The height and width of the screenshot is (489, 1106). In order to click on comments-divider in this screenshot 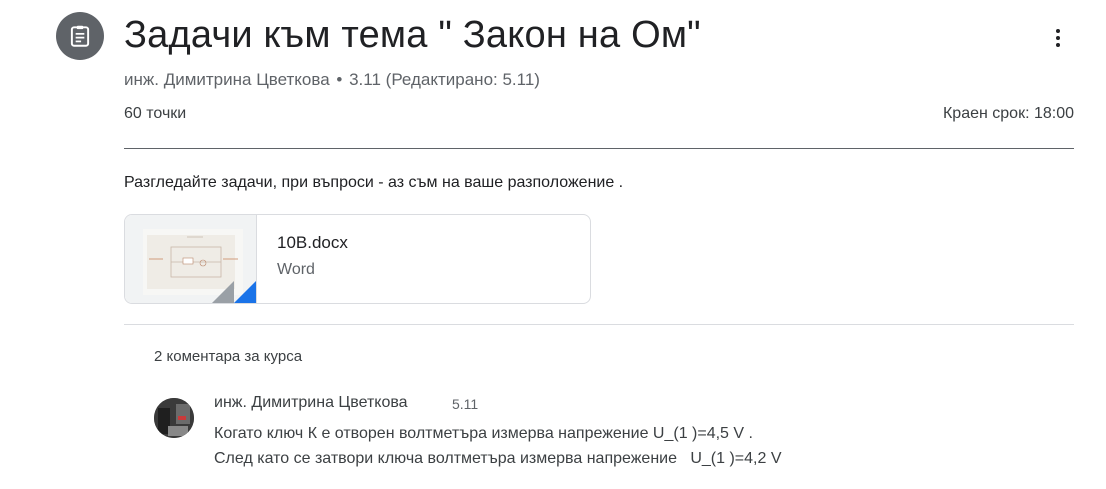, I will do `click(599, 324)`.